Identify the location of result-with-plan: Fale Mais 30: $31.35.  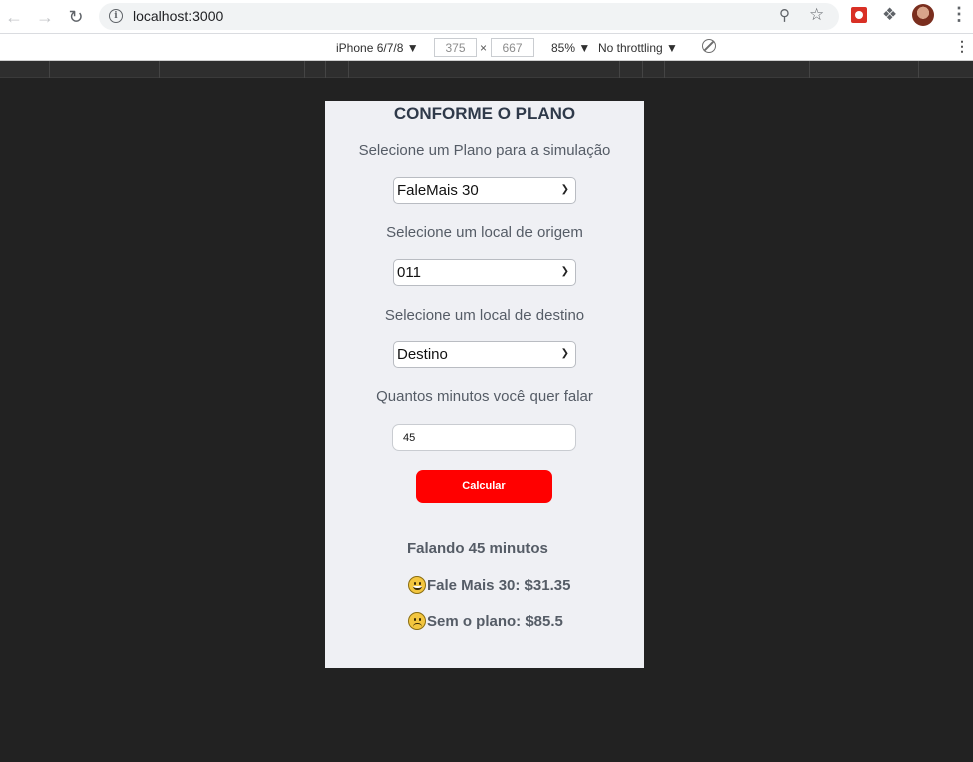
(489, 585).